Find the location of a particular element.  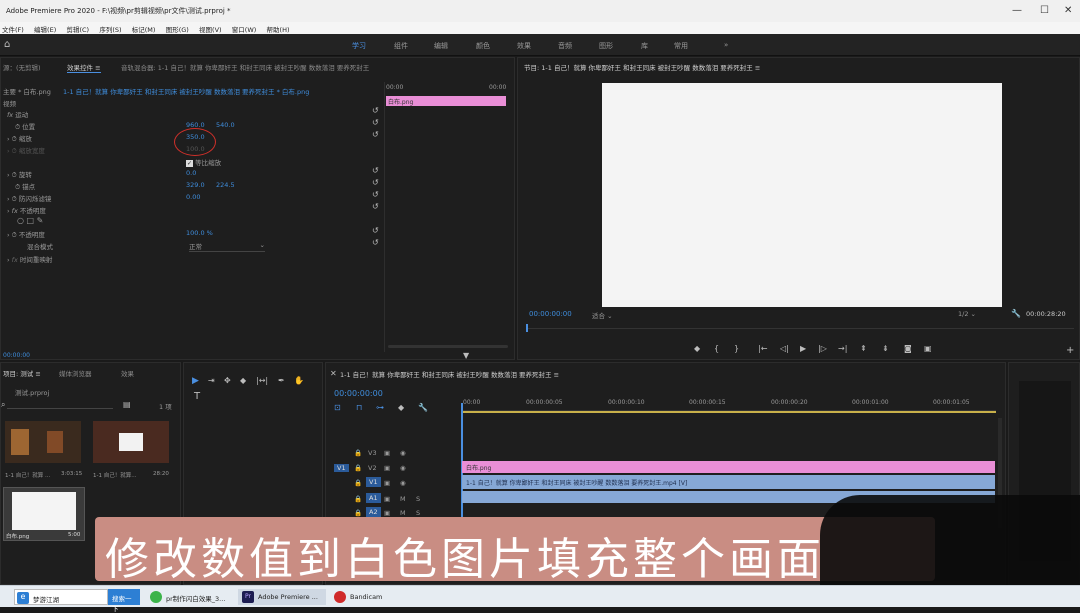

track-v3-label: V3 is located at coordinates (372, 453).